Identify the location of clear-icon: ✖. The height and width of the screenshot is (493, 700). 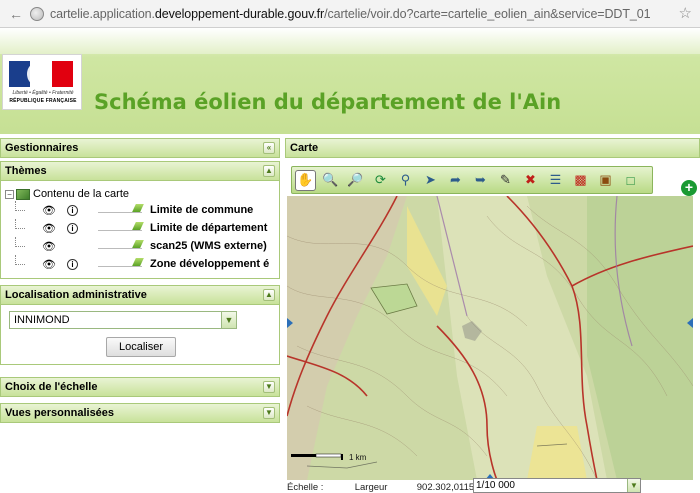
(530, 180).